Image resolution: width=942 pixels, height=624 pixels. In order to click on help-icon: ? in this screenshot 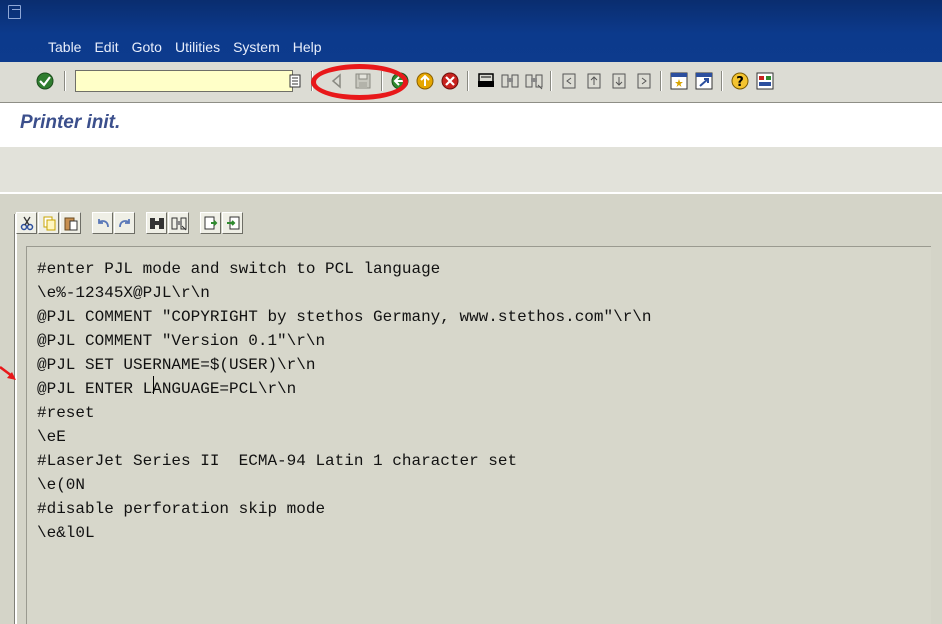, I will do `click(740, 81)`.